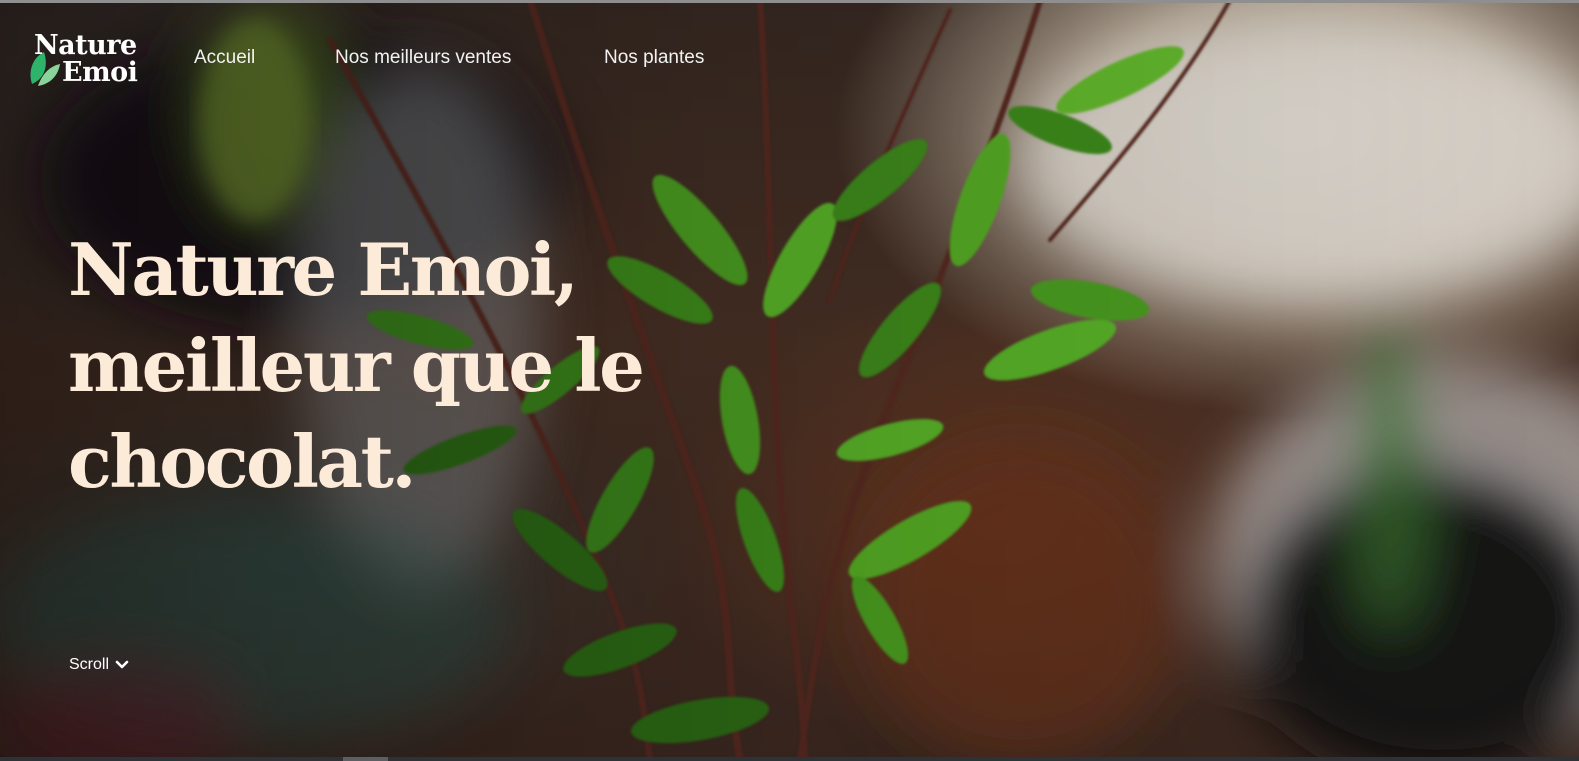 The width and height of the screenshot is (1579, 761). What do you see at coordinates (789, 759) in the screenshot?
I see `horizontal-scrollbar` at bounding box center [789, 759].